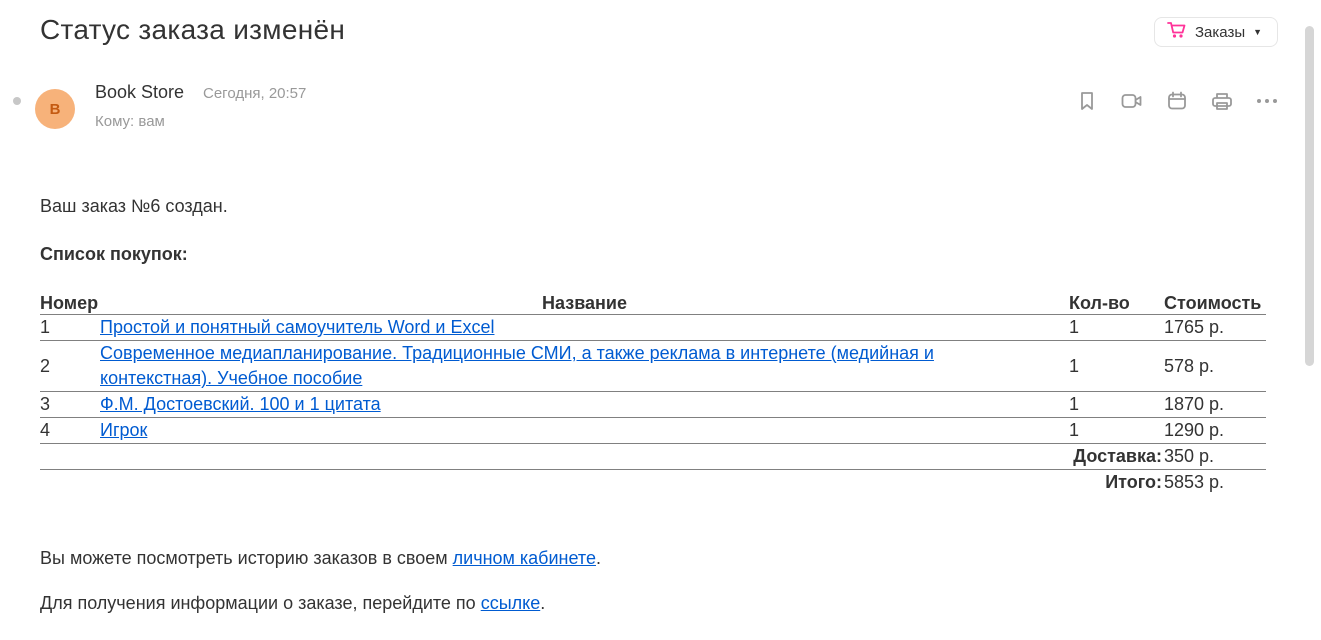 The height and width of the screenshot is (640, 1321). I want to click on header-name: Название, so click(584, 302).